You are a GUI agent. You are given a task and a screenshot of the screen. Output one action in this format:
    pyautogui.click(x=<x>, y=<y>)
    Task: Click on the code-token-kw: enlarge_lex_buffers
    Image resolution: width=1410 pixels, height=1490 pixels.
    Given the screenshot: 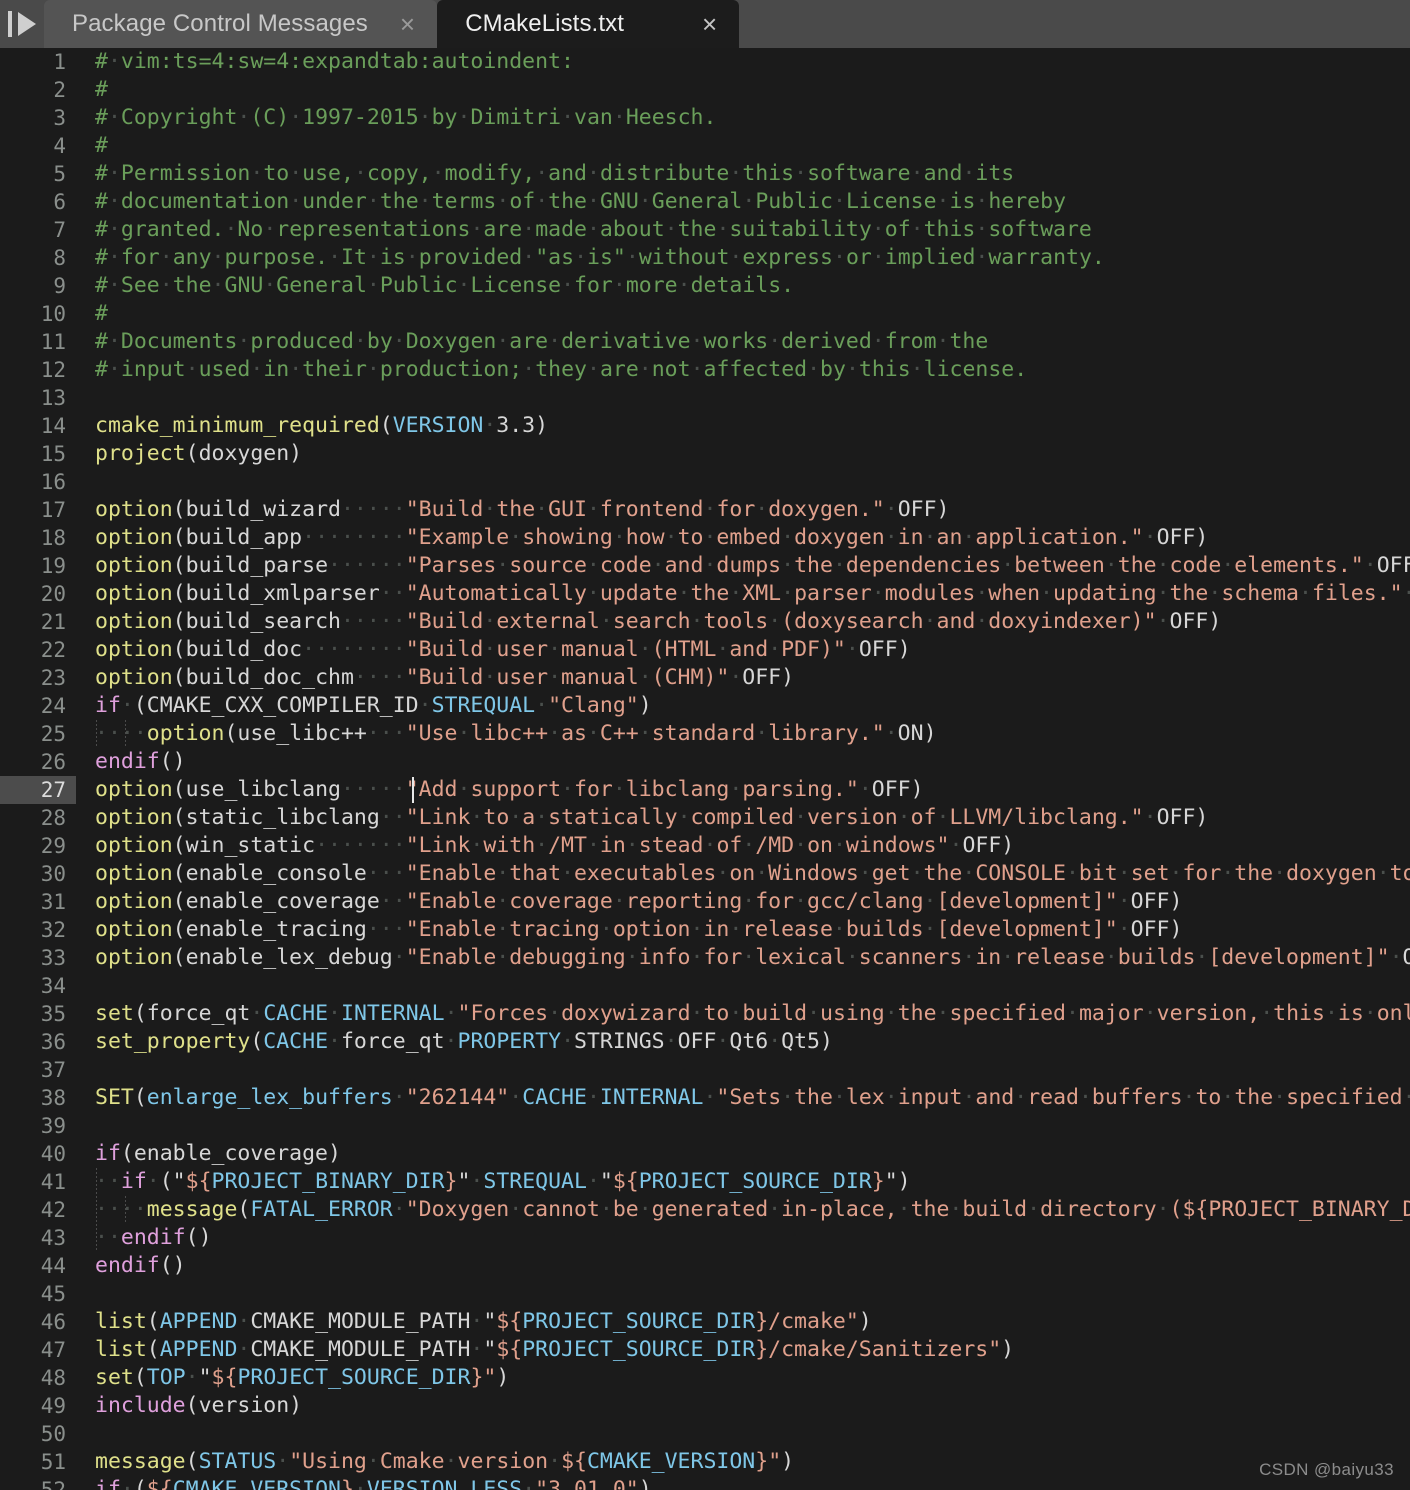 What is the action you would take?
    pyautogui.click(x=269, y=1097)
    